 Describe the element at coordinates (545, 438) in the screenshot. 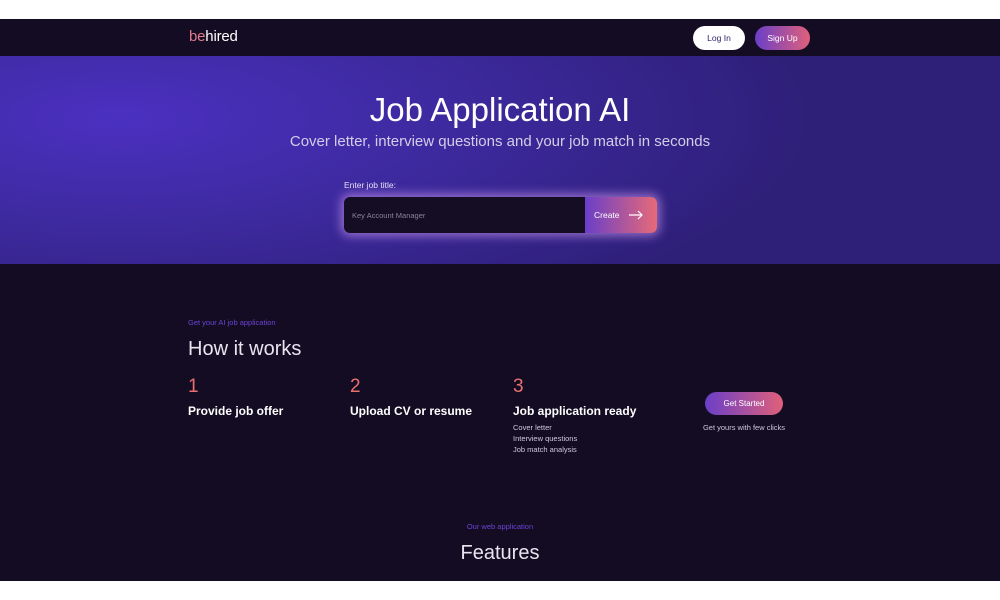

I see `list-item: Interview questions` at that location.